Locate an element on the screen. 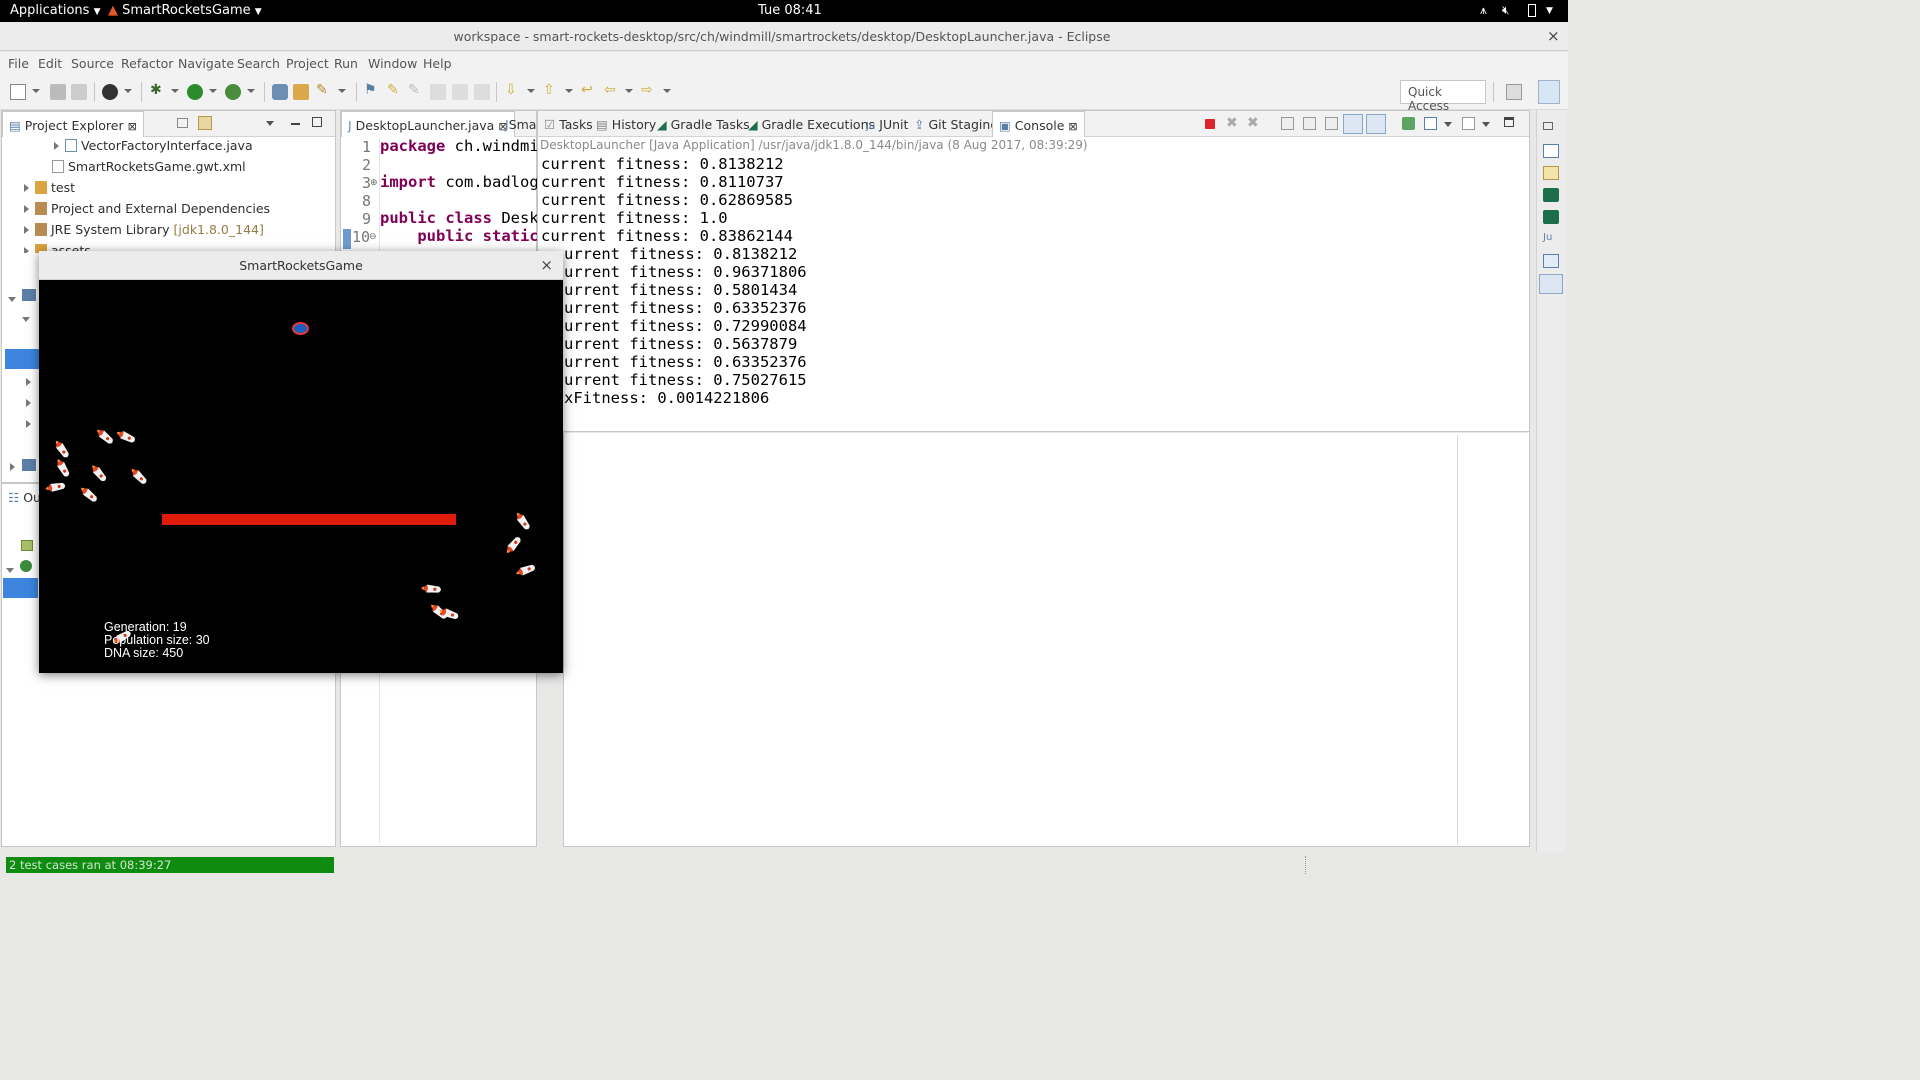 The width and height of the screenshot is (1920, 1080). fold-expand-icon: ⊕ is located at coordinates (374, 183).